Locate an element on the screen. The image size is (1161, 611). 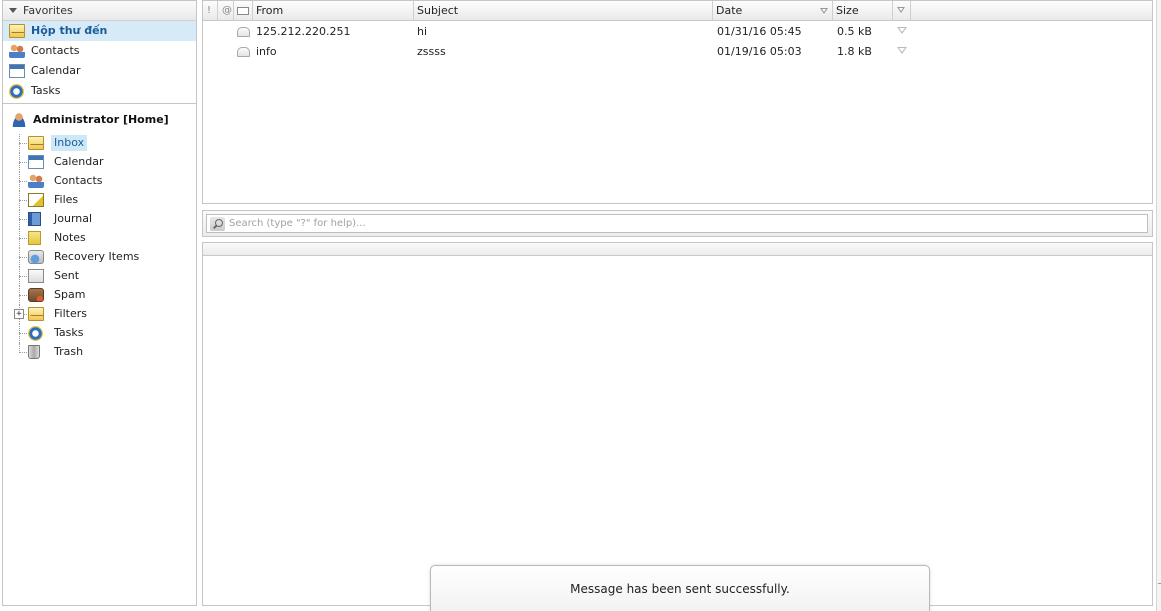
envelope-icon is located at coordinates (243, 11).